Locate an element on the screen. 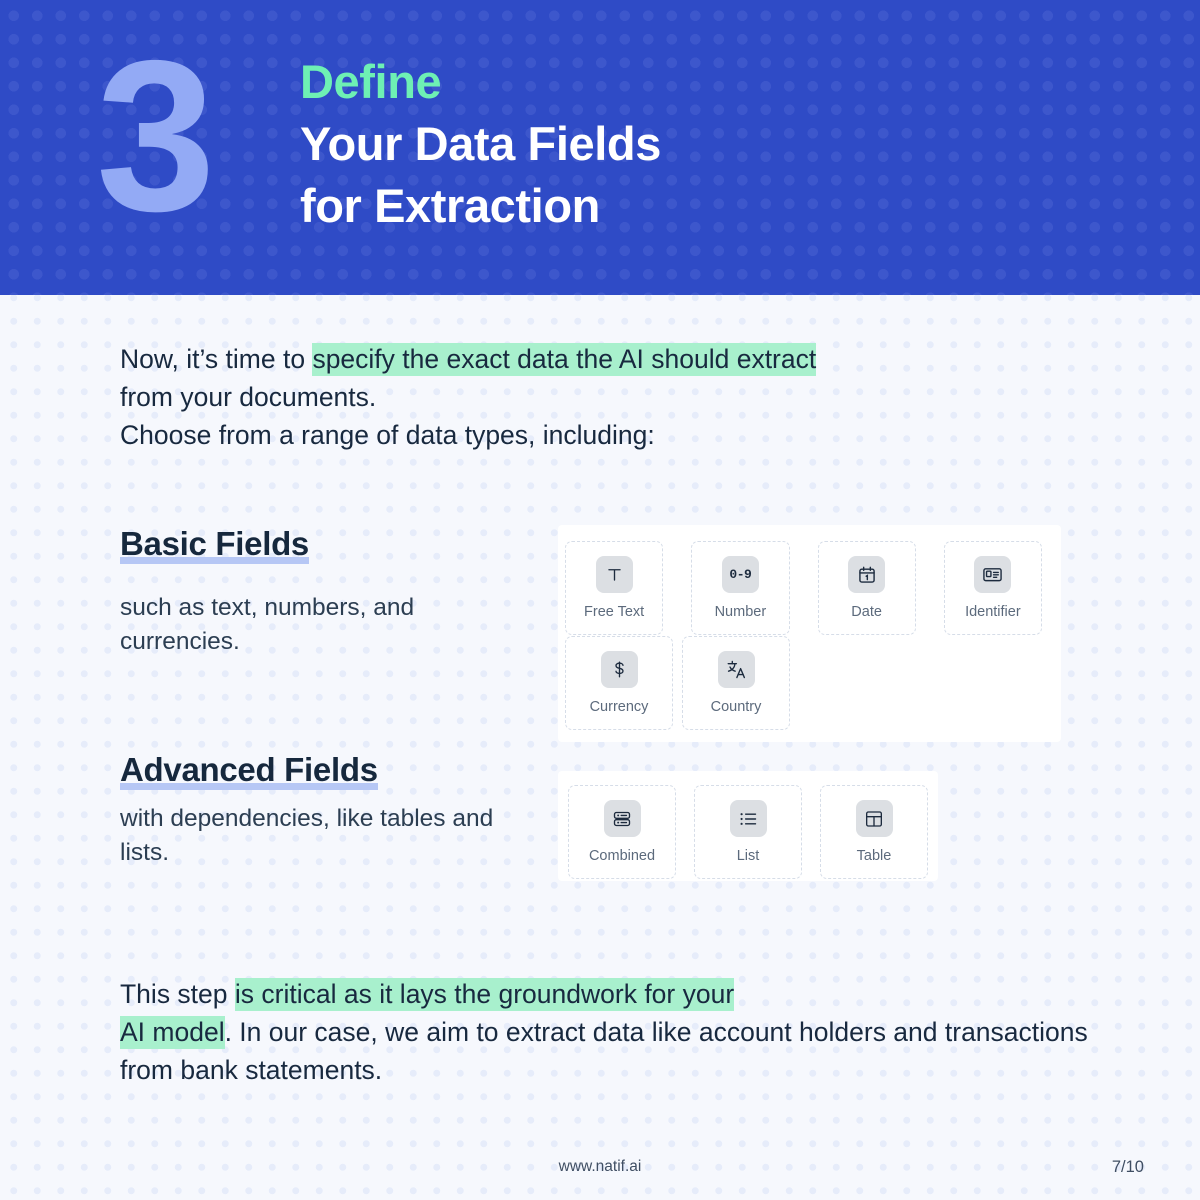 The width and height of the screenshot is (1200, 1200). field-card-date: Date is located at coordinates (866, 588).